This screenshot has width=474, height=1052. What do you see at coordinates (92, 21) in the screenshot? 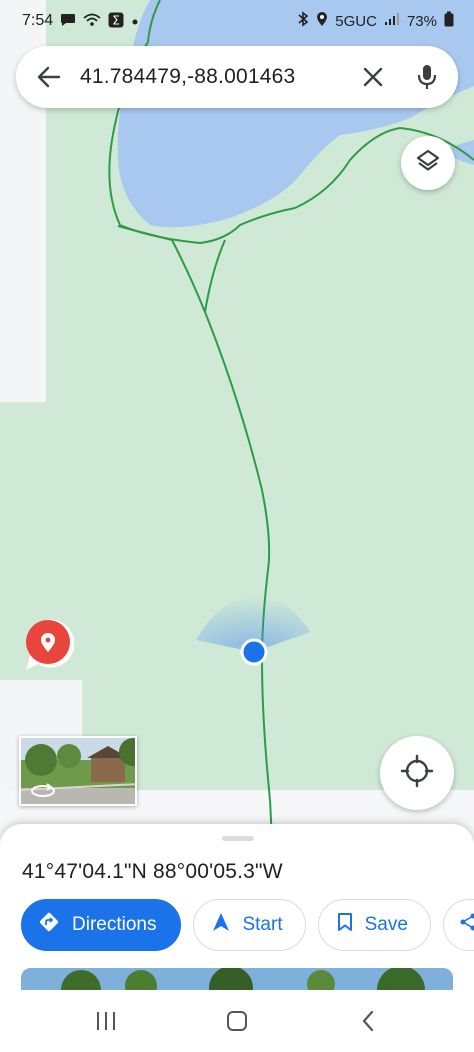
I see `wifi-calling-icon` at bounding box center [92, 21].